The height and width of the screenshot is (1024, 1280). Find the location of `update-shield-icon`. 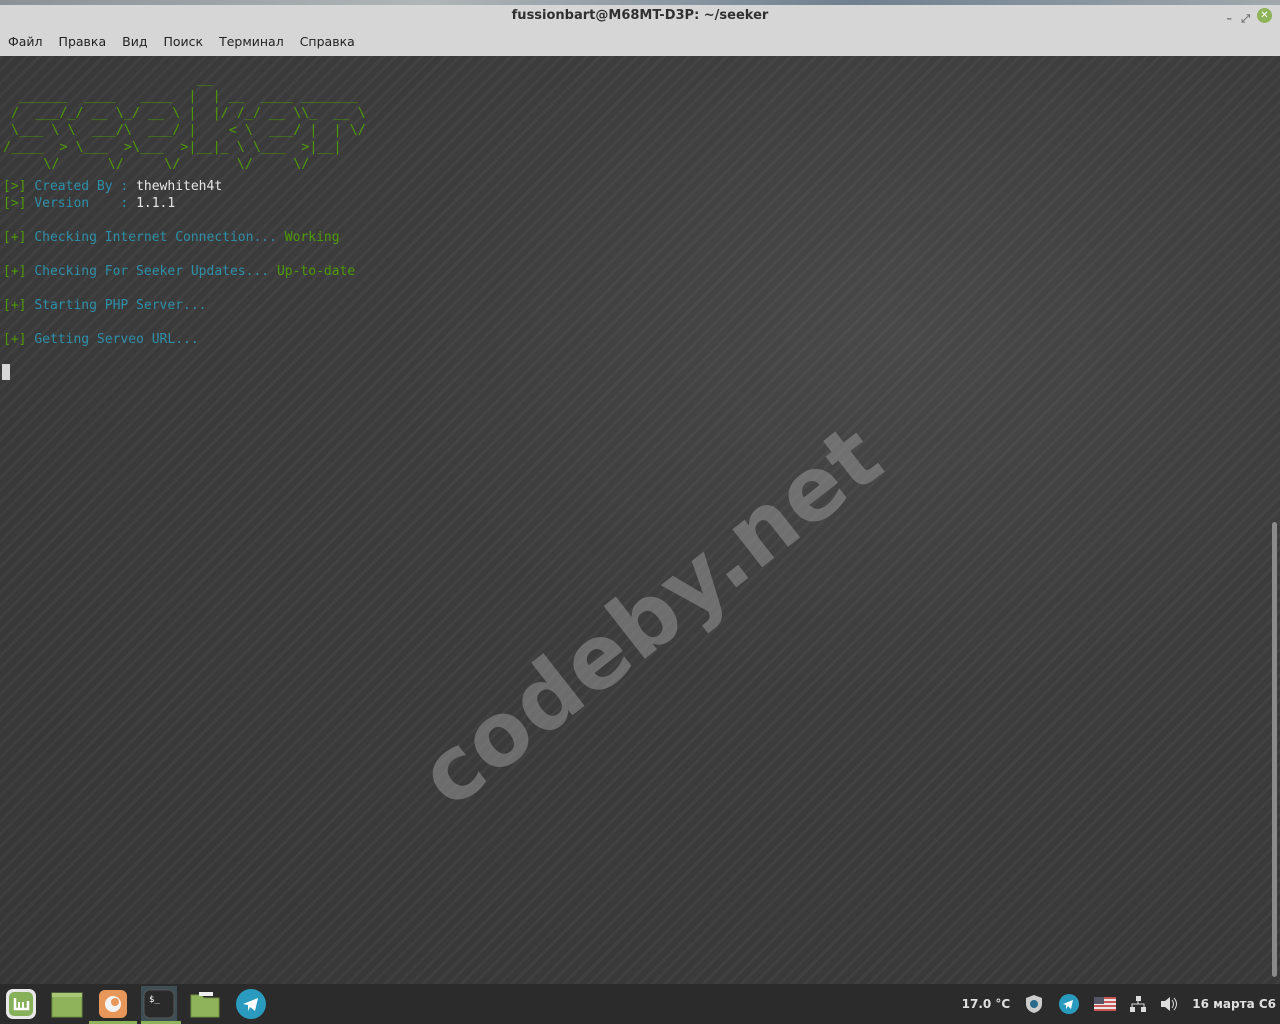

update-shield-icon is located at coordinates (1034, 1004).